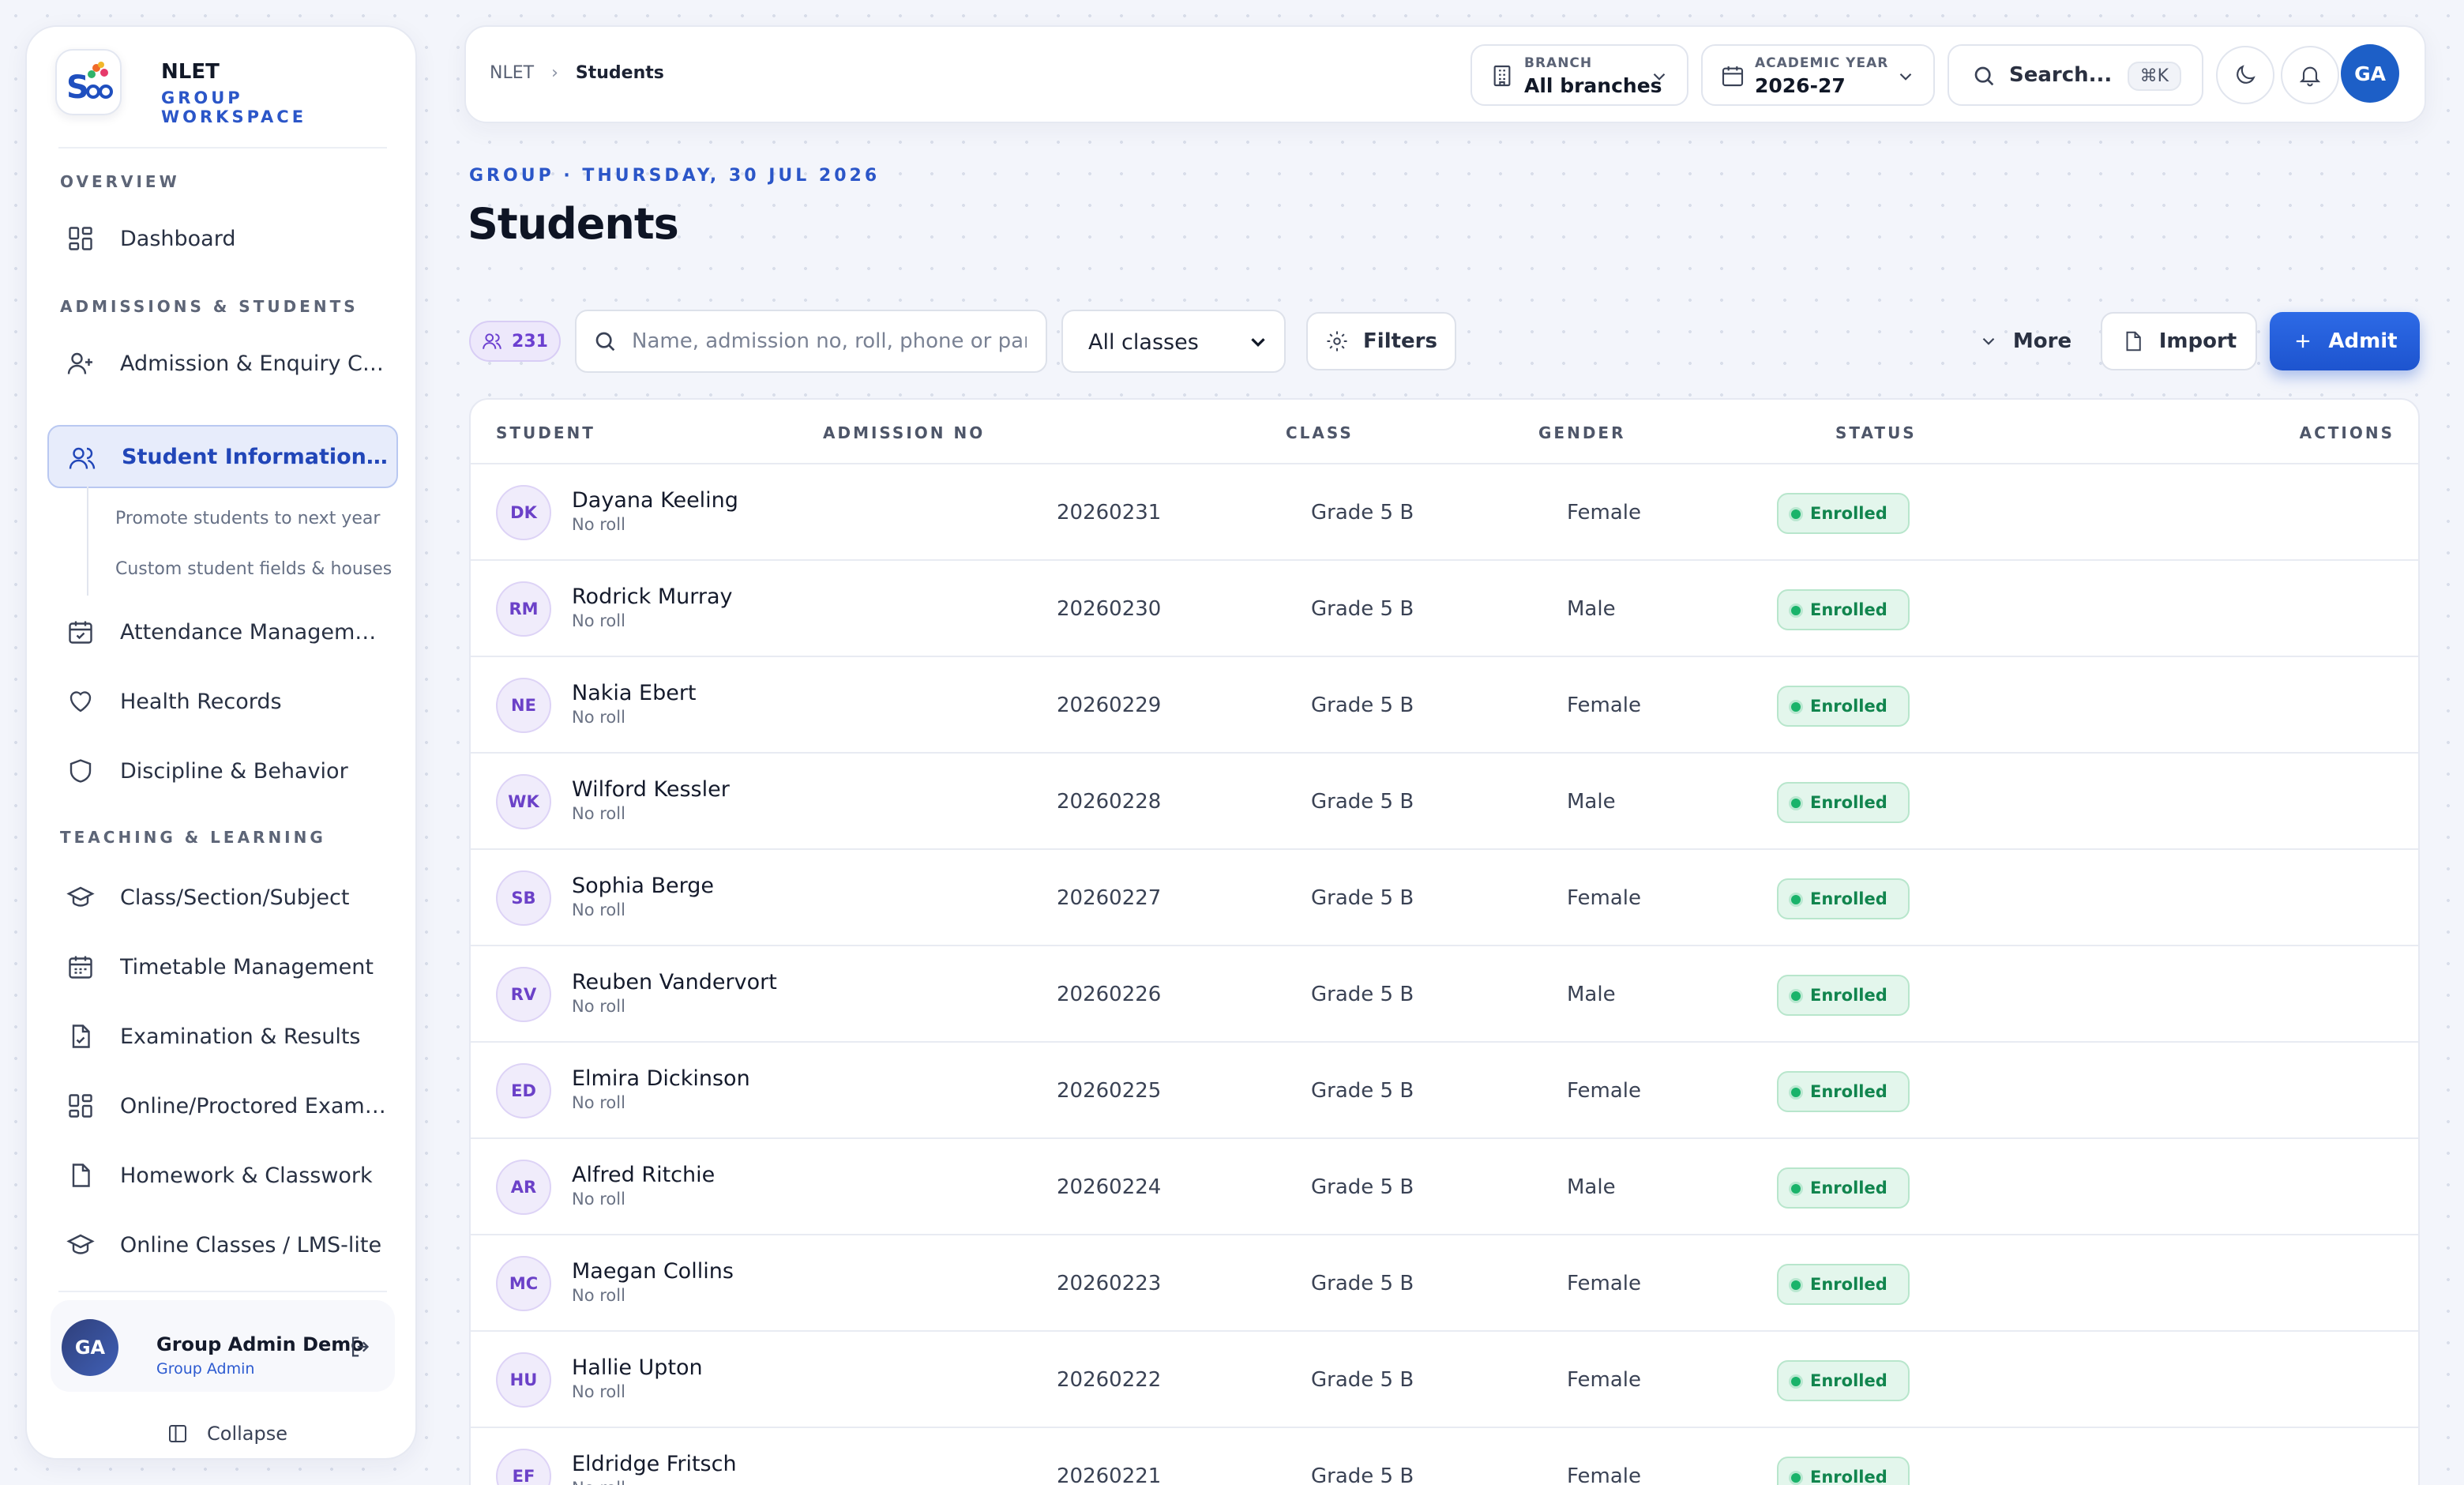 The width and height of the screenshot is (2464, 1485). I want to click on gender-cell: Male, so click(1591, 1187).